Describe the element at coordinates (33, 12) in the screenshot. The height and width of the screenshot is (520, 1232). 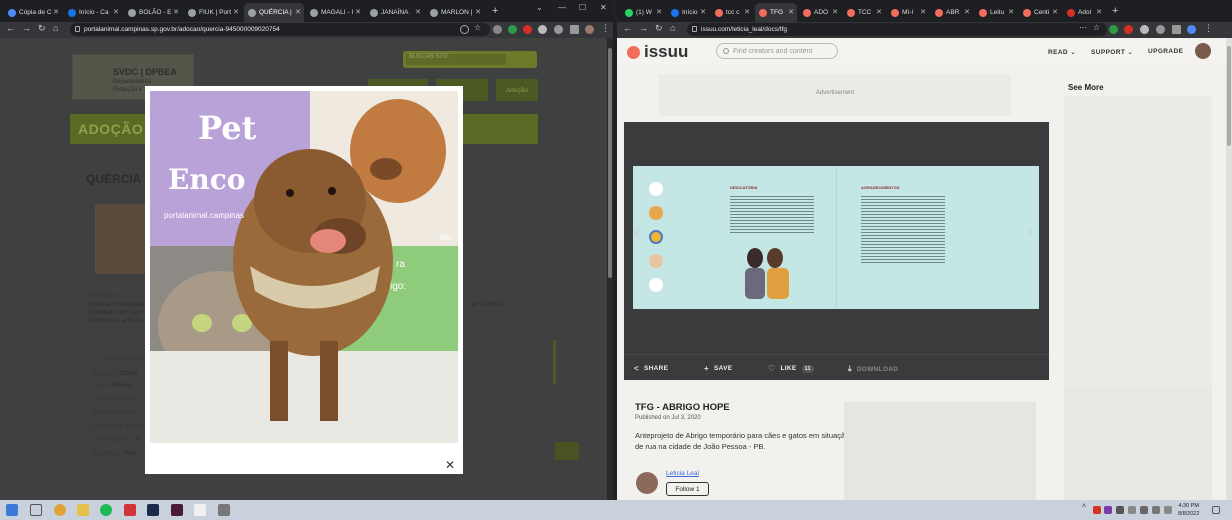
I see `left-tab-0: Cópia de C ✕` at that location.